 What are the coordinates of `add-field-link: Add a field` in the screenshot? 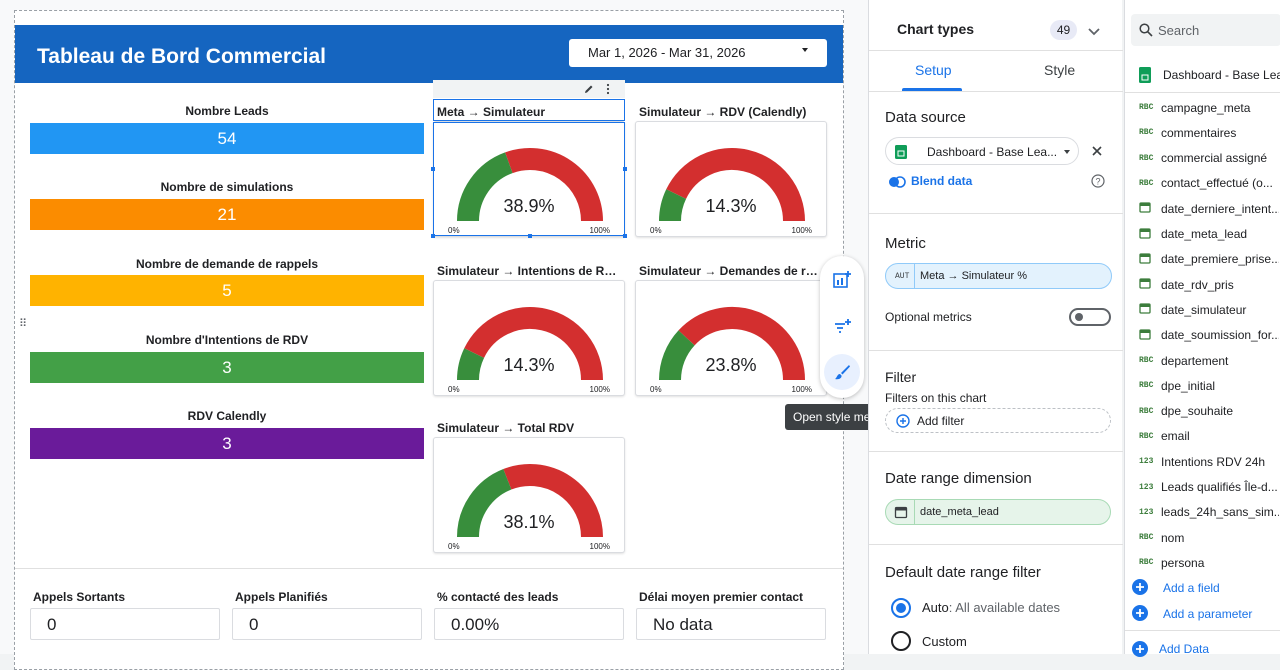 It's located at (1191, 588).